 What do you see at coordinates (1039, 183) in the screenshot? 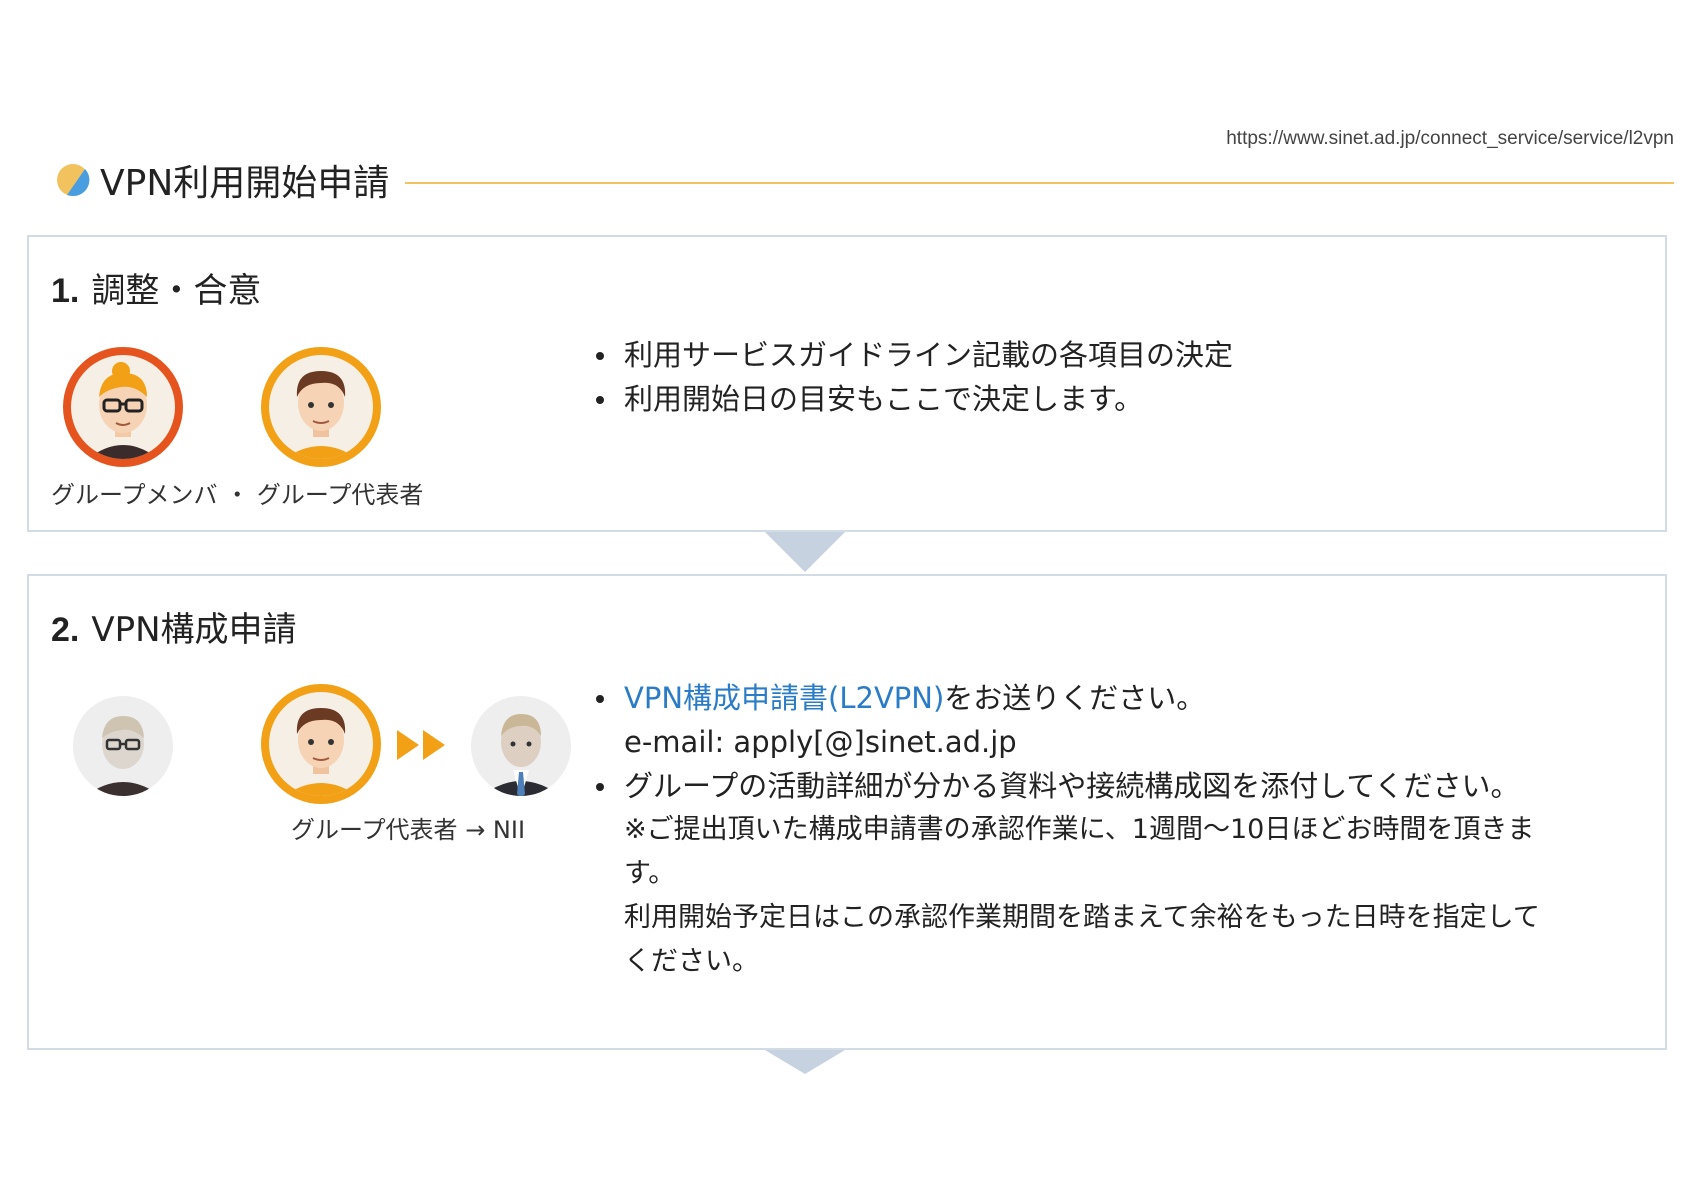
I see `title-divider` at bounding box center [1039, 183].